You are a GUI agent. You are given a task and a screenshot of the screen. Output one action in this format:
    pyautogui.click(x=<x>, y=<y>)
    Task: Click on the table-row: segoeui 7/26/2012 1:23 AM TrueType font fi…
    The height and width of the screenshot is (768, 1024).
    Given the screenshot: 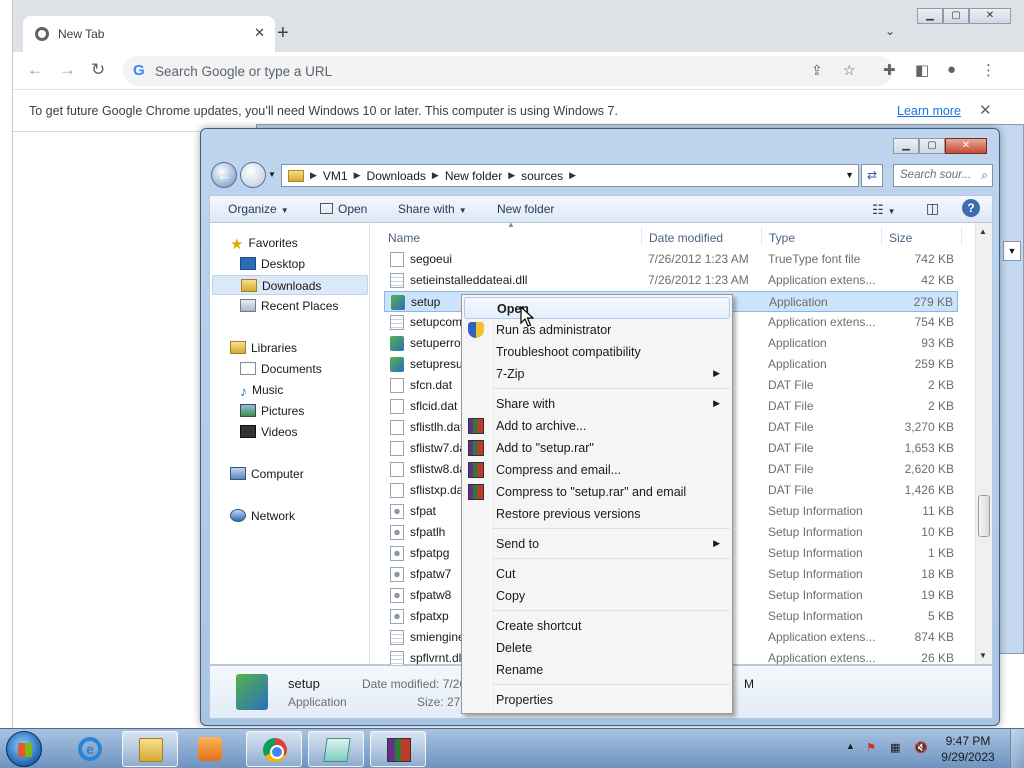 What is the action you would take?
    pyautogui.click(x=671, y=259)
    